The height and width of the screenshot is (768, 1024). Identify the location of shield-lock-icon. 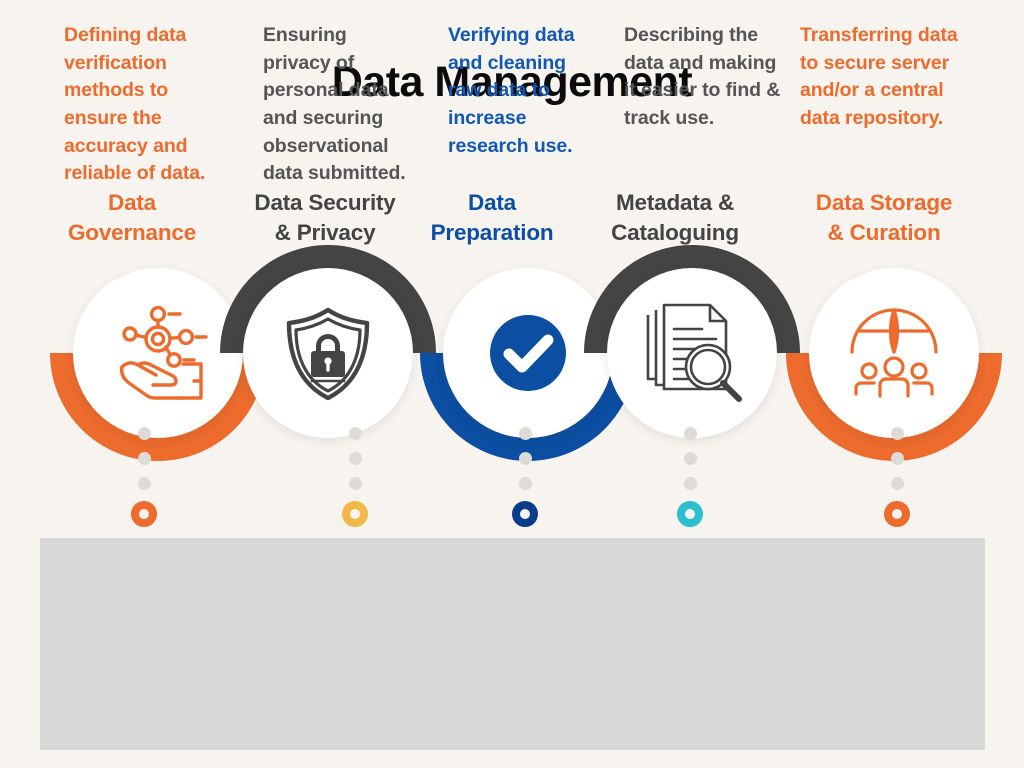
(328, 353).